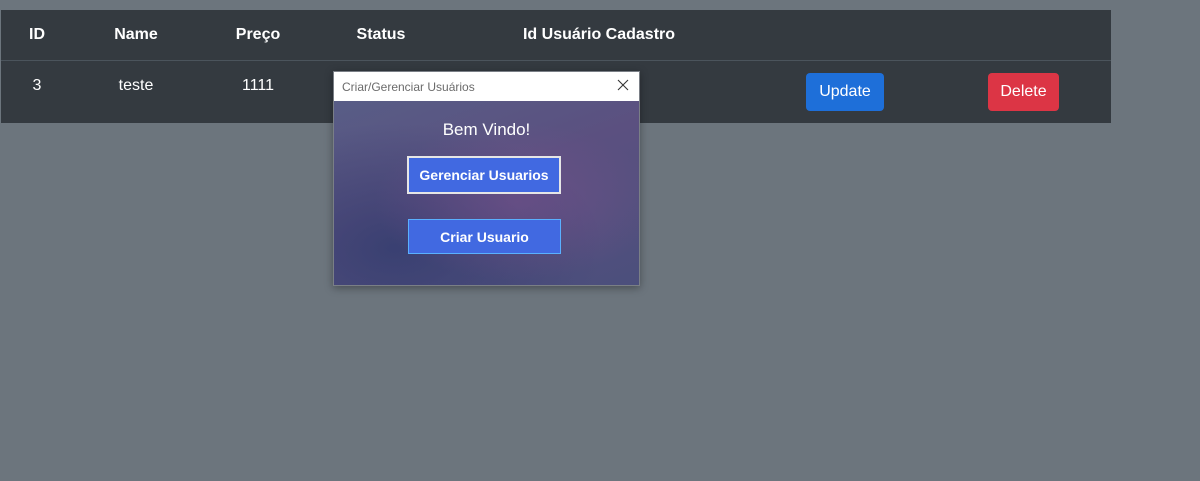 The height and width of the screenshot is (481, 1200). What do you see at coordinates (258, 34) in the screenshot?
I see `column-header-price: Preço` at bounding box center [258, 34].